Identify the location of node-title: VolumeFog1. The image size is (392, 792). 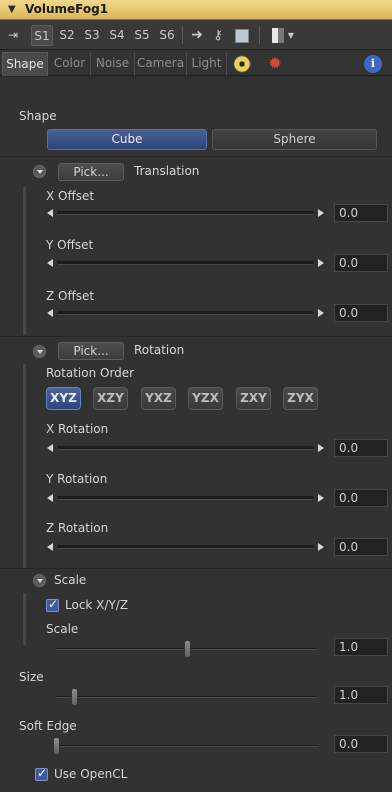
(67, 9).